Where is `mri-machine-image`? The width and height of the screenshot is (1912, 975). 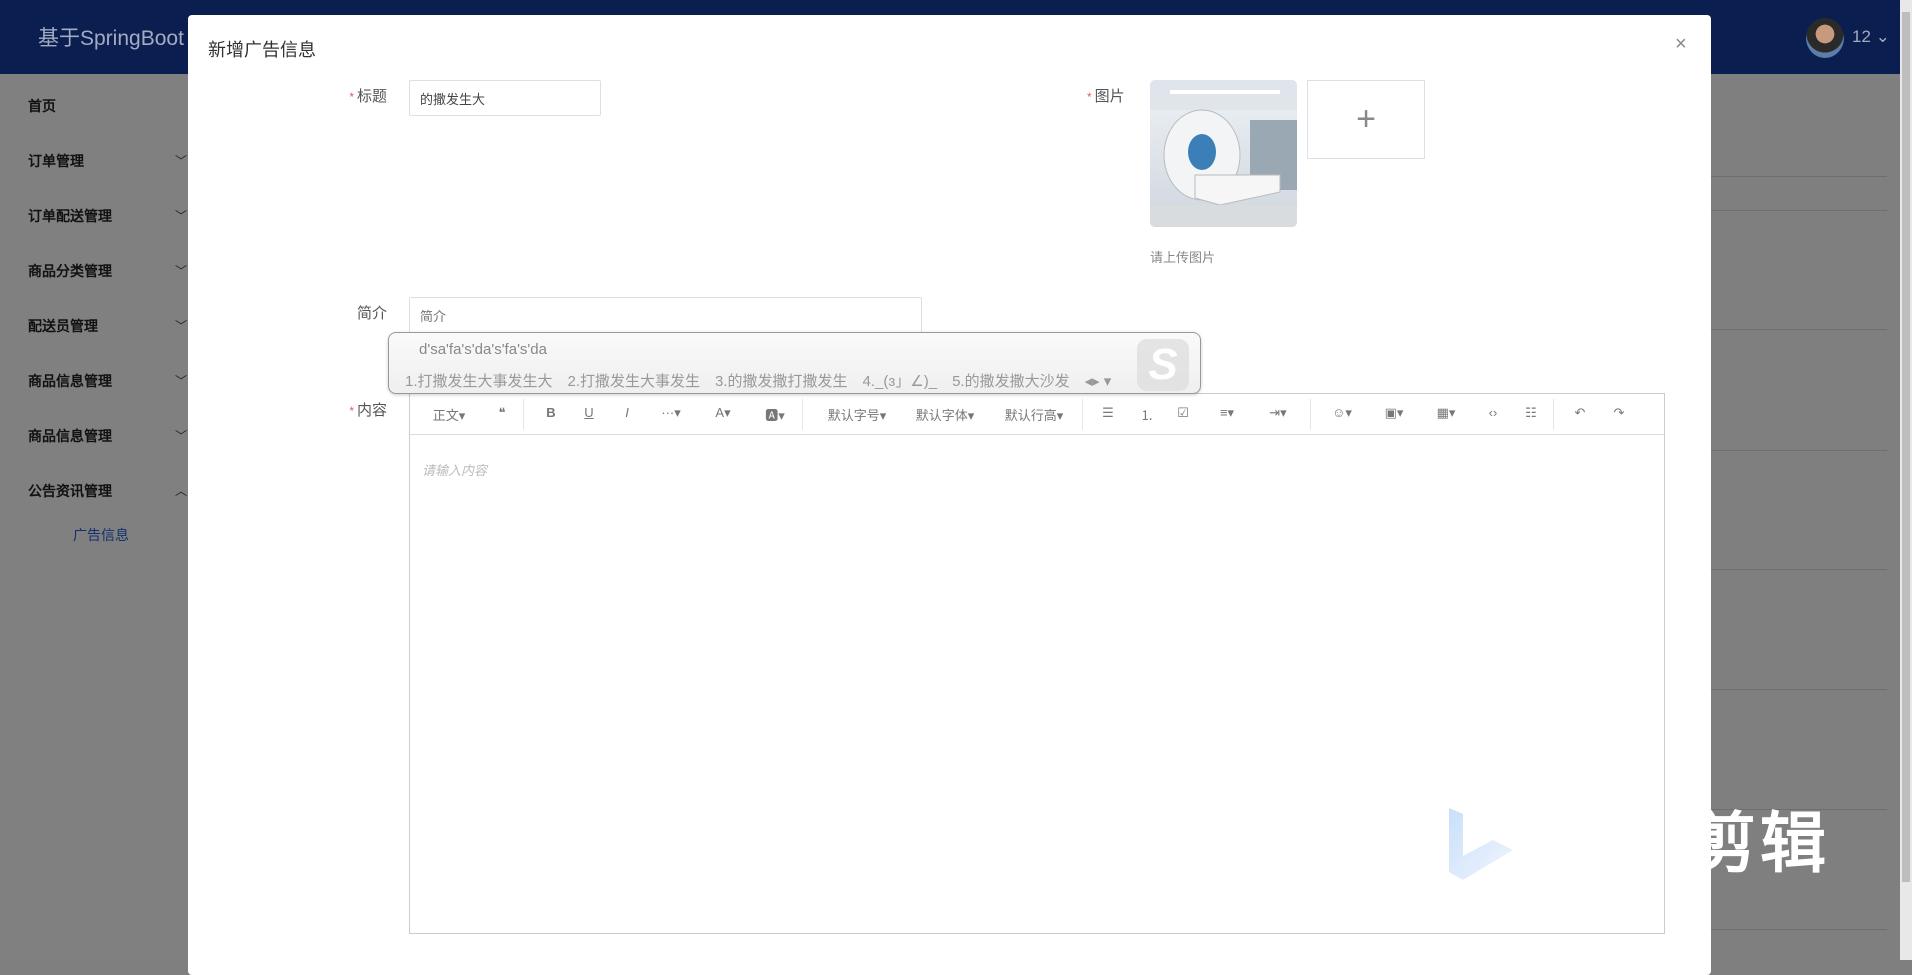
mri-machine-image is located at coordinates (1223, 153).